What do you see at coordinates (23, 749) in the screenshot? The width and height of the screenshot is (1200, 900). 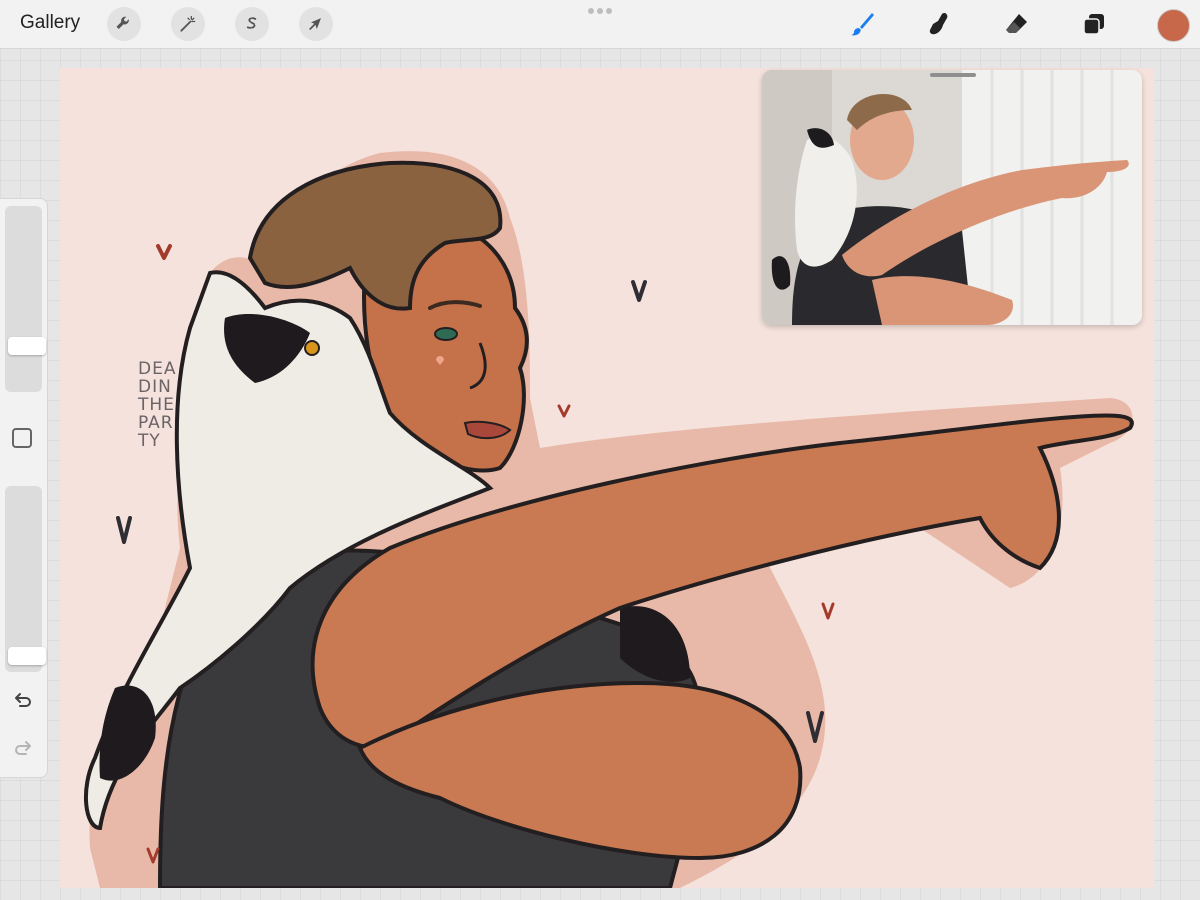 I see `redo-icon` at bounding box center [23, 749].